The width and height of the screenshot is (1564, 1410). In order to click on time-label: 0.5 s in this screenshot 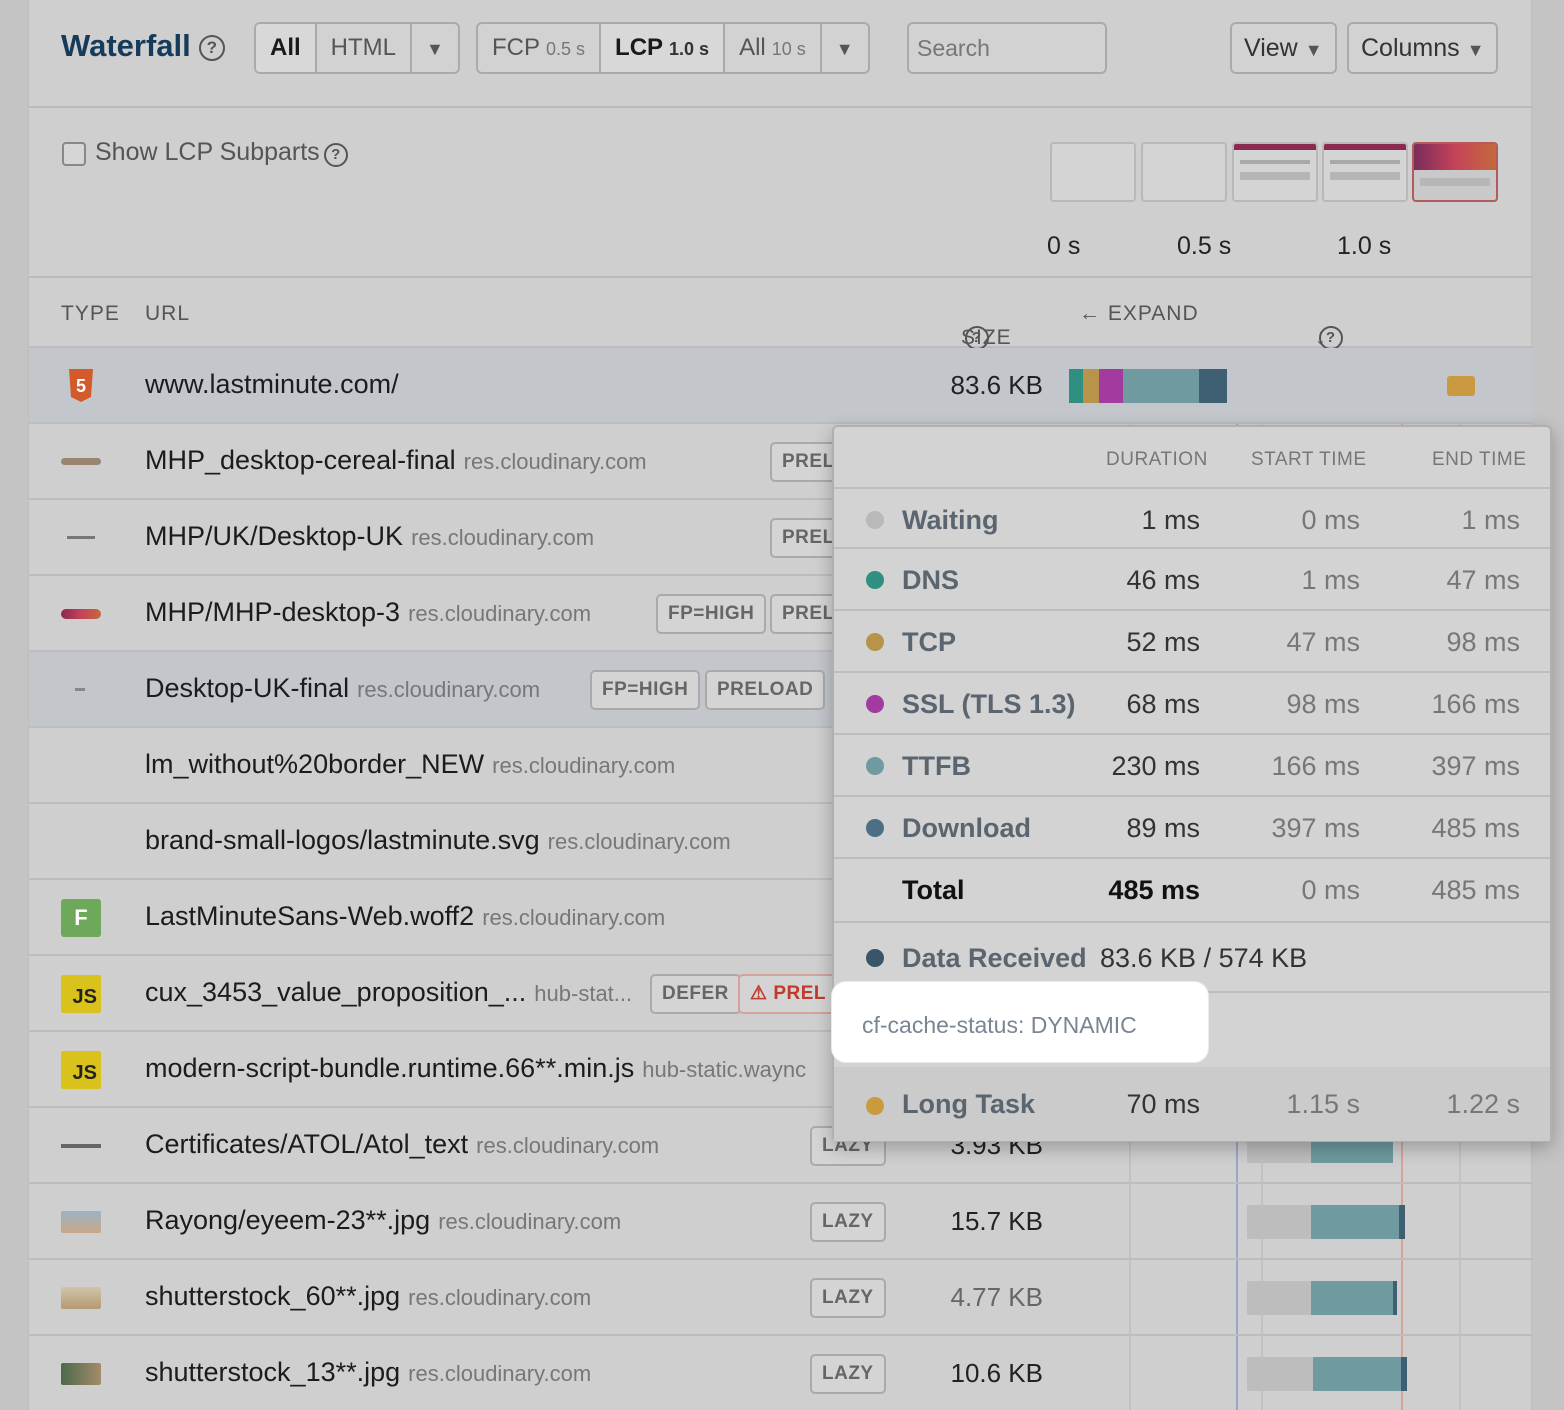, I will do `click(1204, 246)`.